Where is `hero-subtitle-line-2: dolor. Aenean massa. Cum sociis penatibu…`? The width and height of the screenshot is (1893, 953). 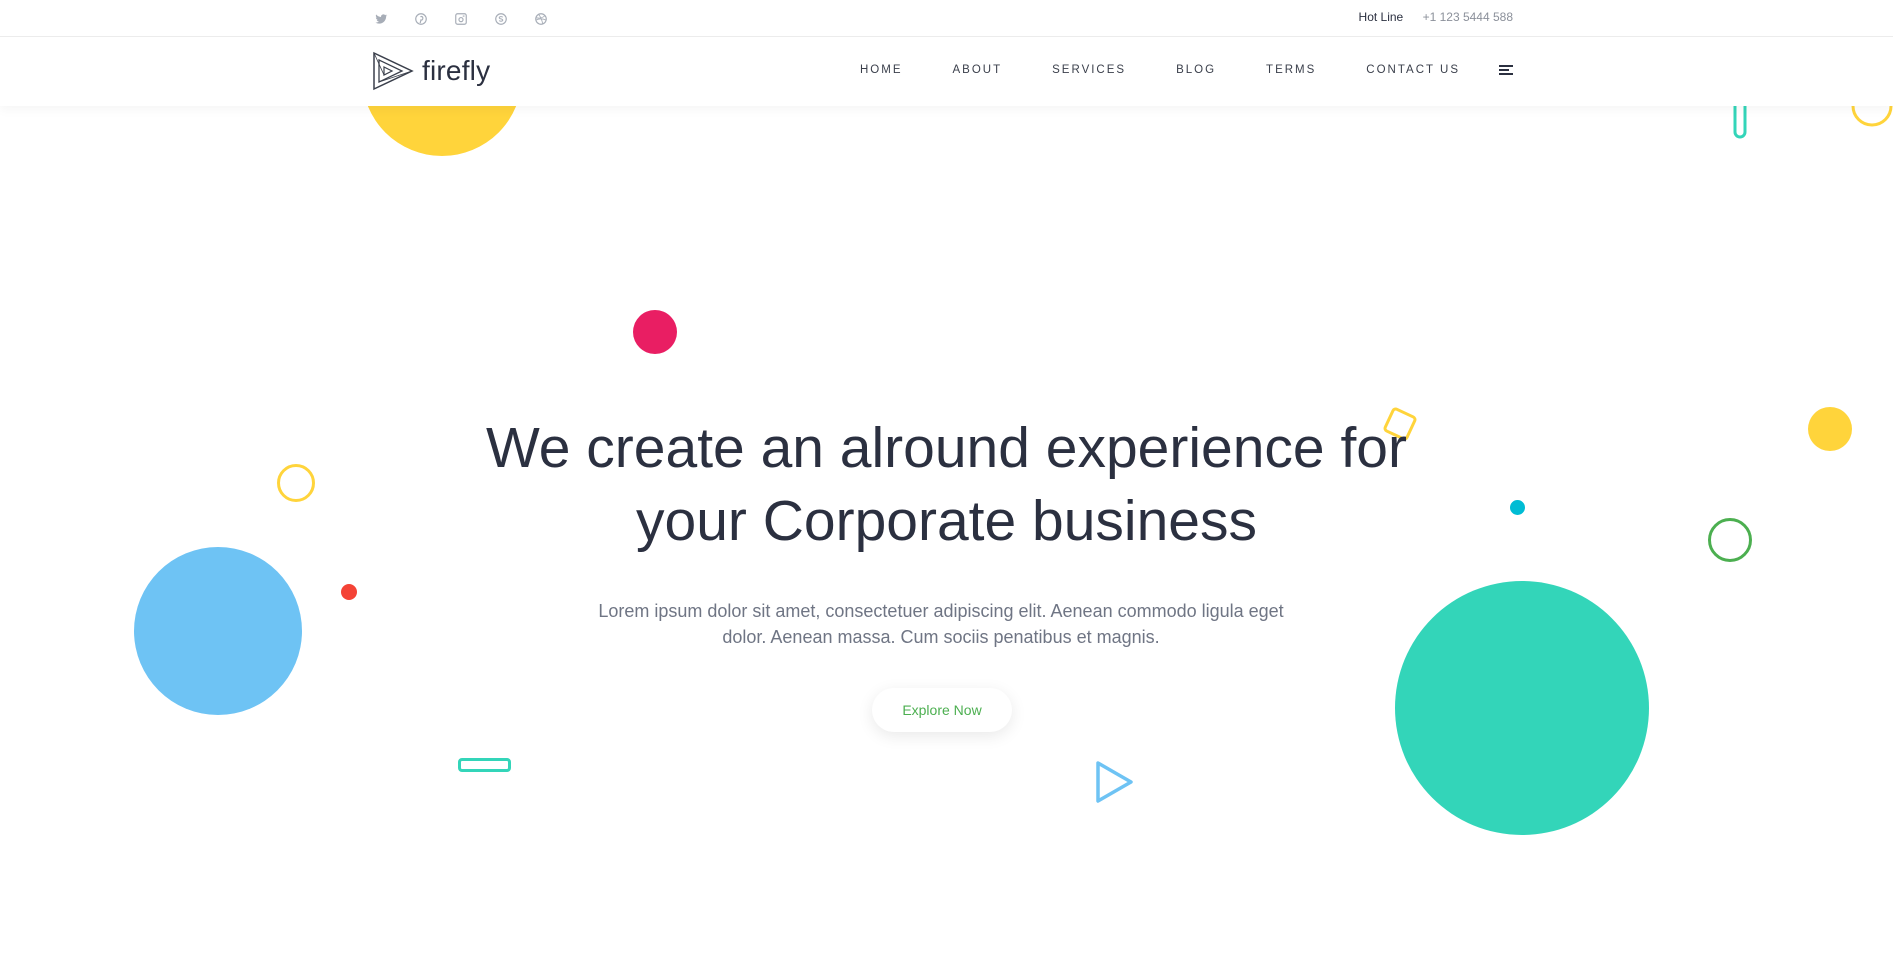
hero-subtitle-line-2: dolor. Aenean massa. Cum sociis penatibu… is located at coordinates (941, 637).